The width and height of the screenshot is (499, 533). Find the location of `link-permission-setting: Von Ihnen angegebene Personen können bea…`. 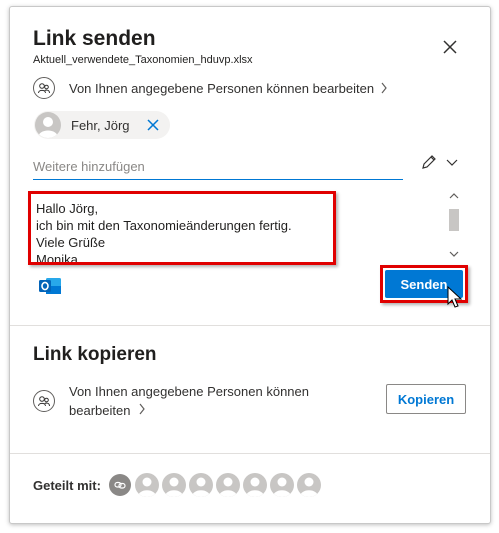

link-permission-setting: Von Ihnen angegebene Personen können bea… is located at coordinates (210, 88).